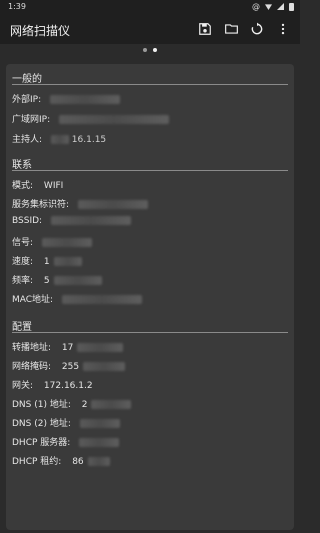 This screenshot has height=533, width=320. What do you see at coordinates (23, 262) in the screenshot?
I see `speed-label: 速度:` at bounding box center [23, 262].